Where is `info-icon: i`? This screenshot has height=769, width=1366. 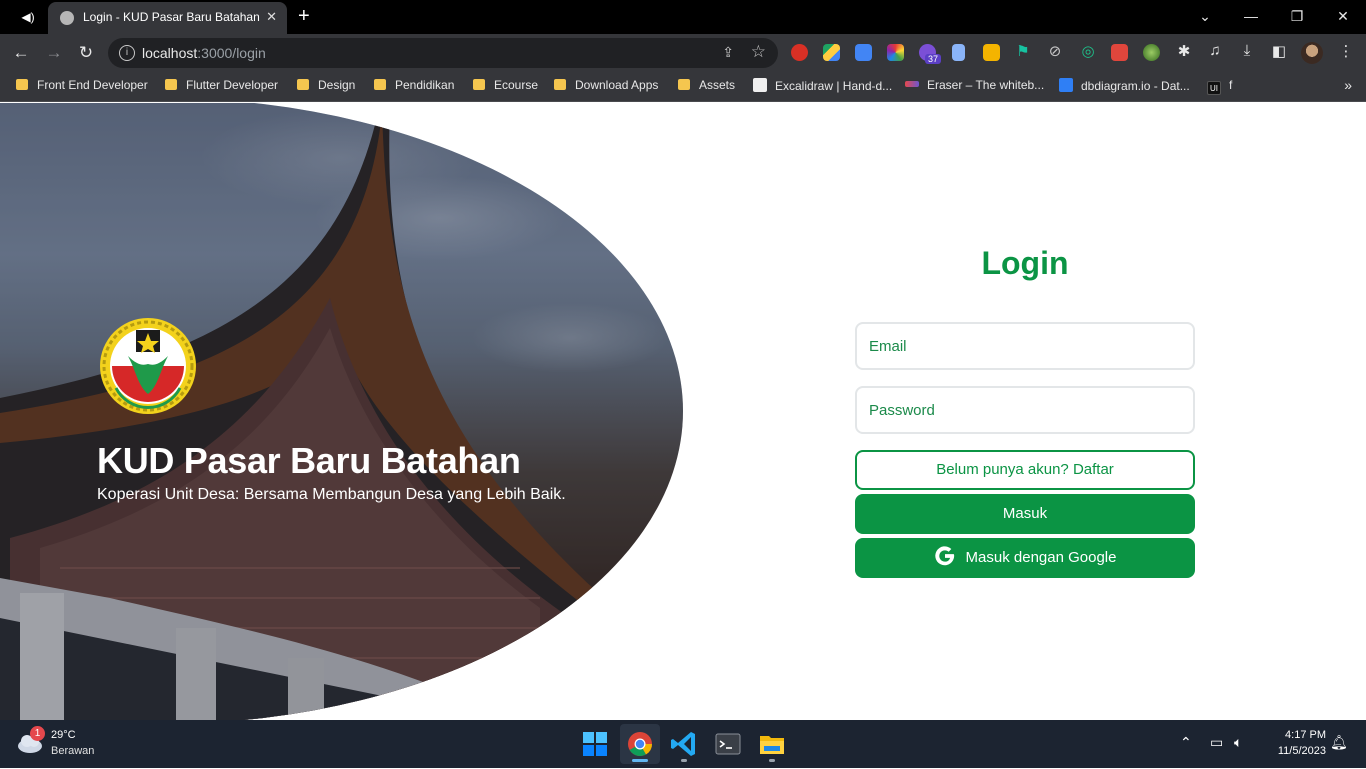
info-icon: i is located at coordinates (127, 53).